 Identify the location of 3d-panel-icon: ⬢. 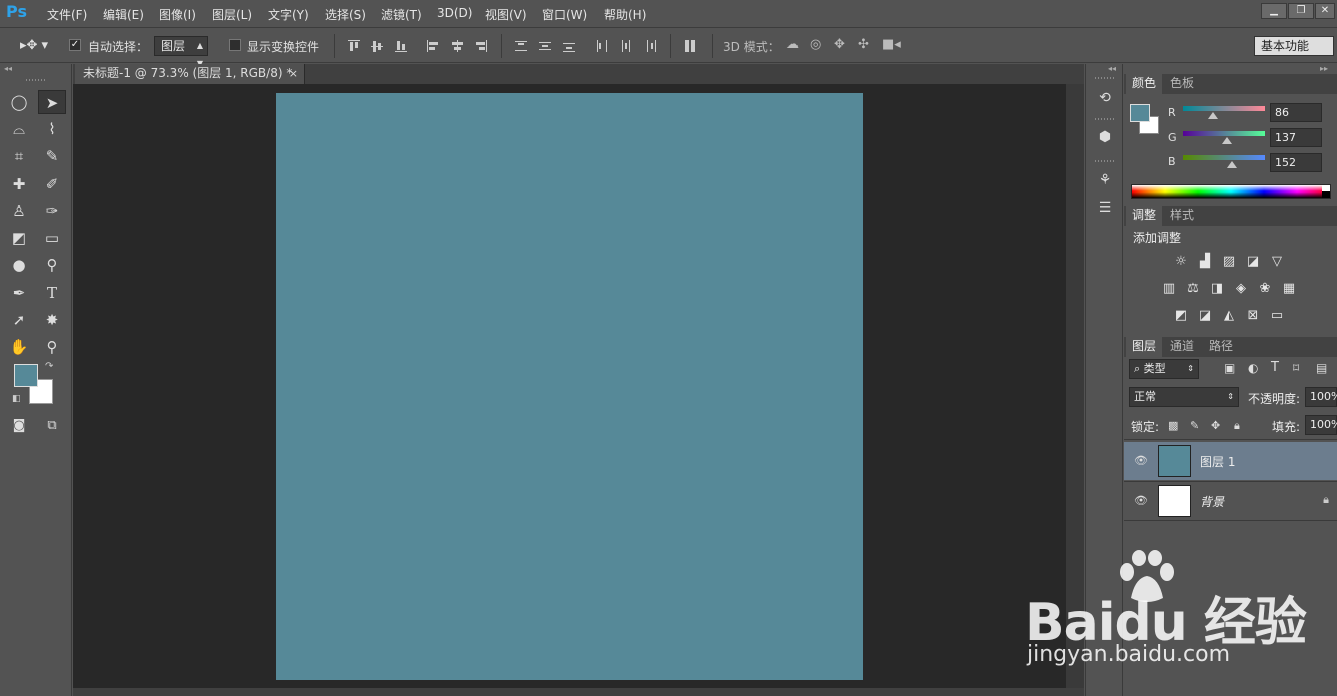
(1105, 137).